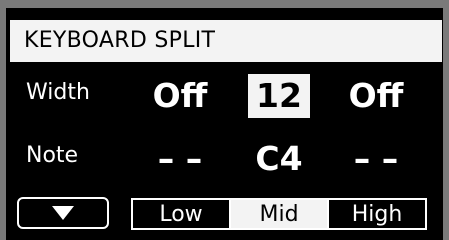 The image size is (449, 240). I want to click on down-button, so click(63, 213).